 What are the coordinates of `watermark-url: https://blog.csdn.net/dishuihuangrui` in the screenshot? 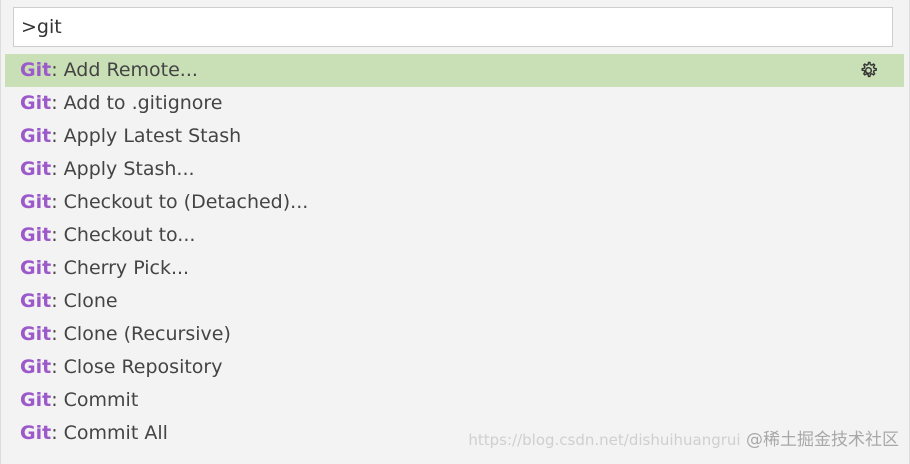 It's located at (604, 440).